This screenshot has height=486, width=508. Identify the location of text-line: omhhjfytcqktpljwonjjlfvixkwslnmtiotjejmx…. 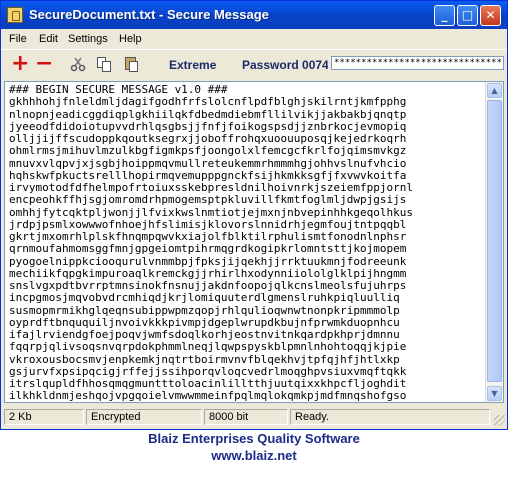
(211, 212).